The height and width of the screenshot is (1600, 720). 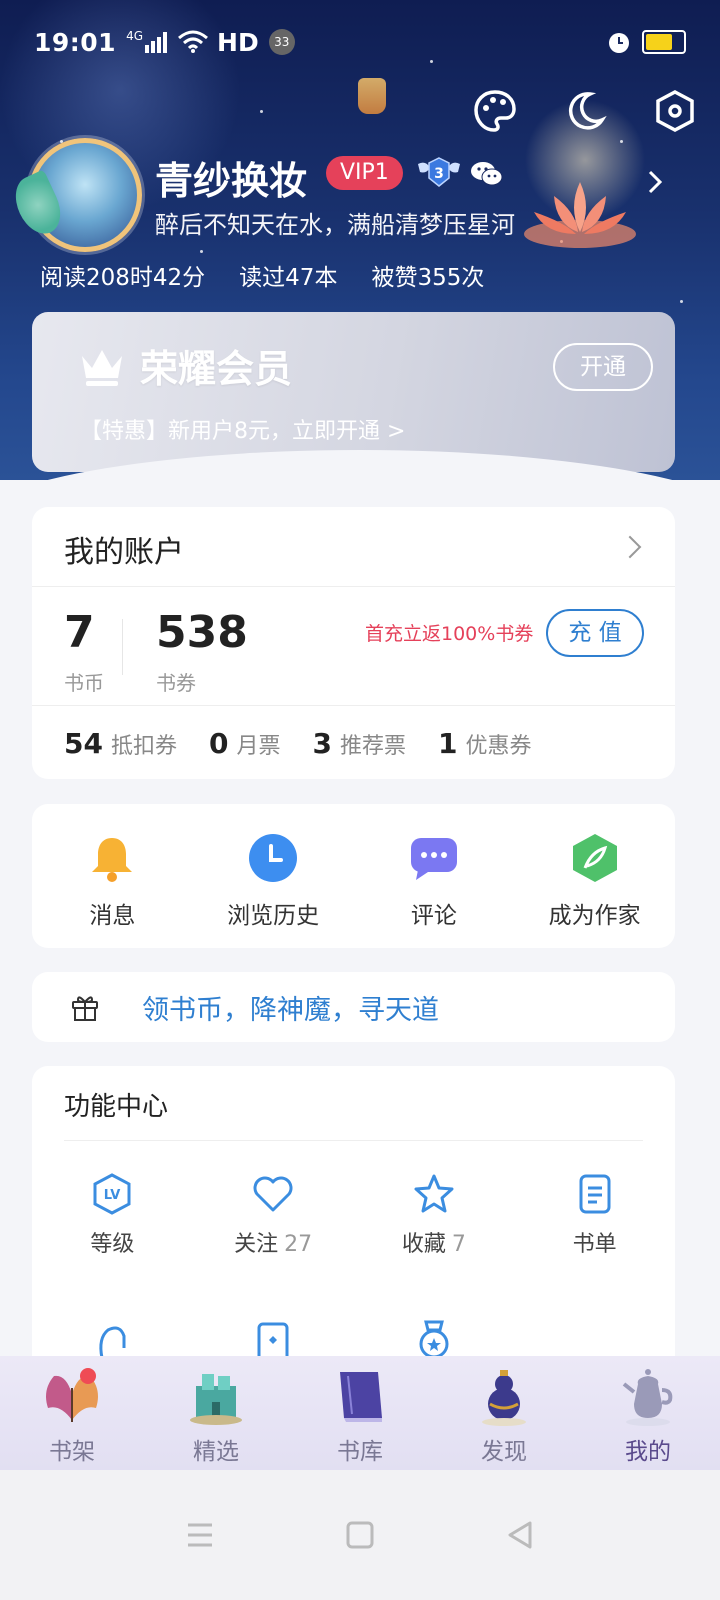 I want to click on home-square-icon, so click(x=360, y=1535).